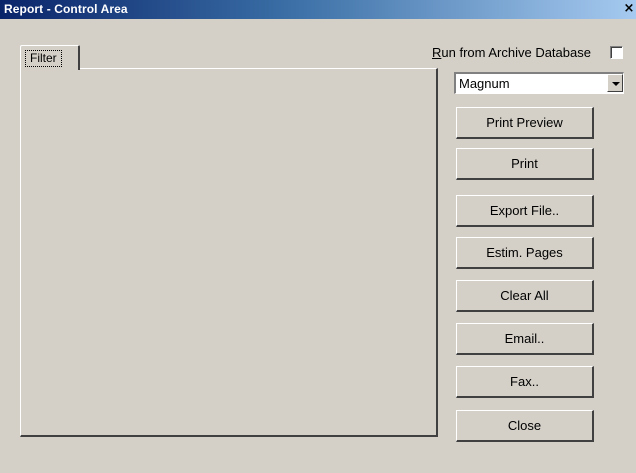  Describe the element at coordinates (511, 52) in the screenshot. I see `run-from-archive-label: Run from Archive Database` at that location.